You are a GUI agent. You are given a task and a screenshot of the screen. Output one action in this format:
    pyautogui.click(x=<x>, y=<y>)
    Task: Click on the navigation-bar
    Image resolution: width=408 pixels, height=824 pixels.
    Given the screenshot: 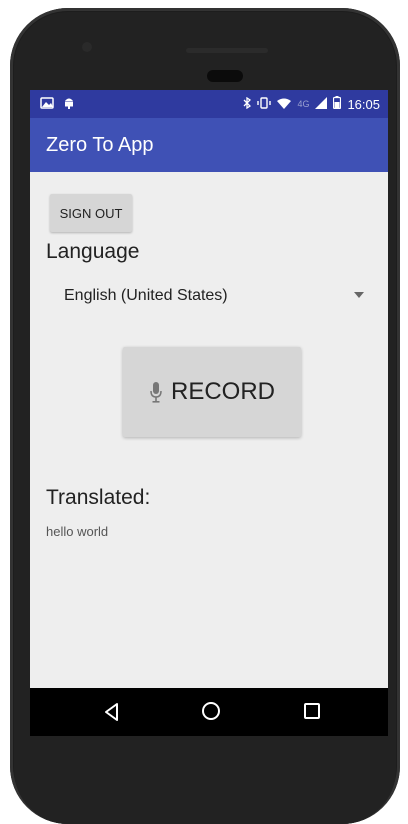 What is the action you would take?
    pyautogui.click(x=209, y=712)
    